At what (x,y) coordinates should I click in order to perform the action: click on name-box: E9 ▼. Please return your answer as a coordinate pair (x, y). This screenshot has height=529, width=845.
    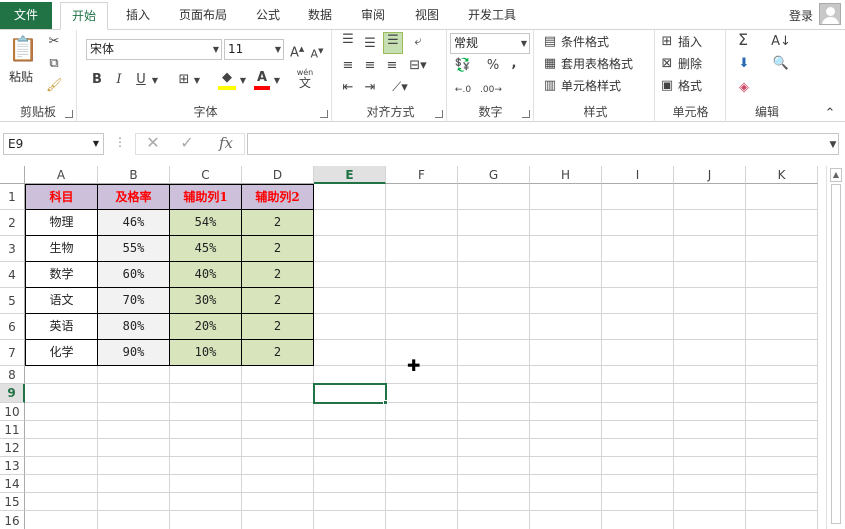
    Looking at the image, I should click on (53, 144).